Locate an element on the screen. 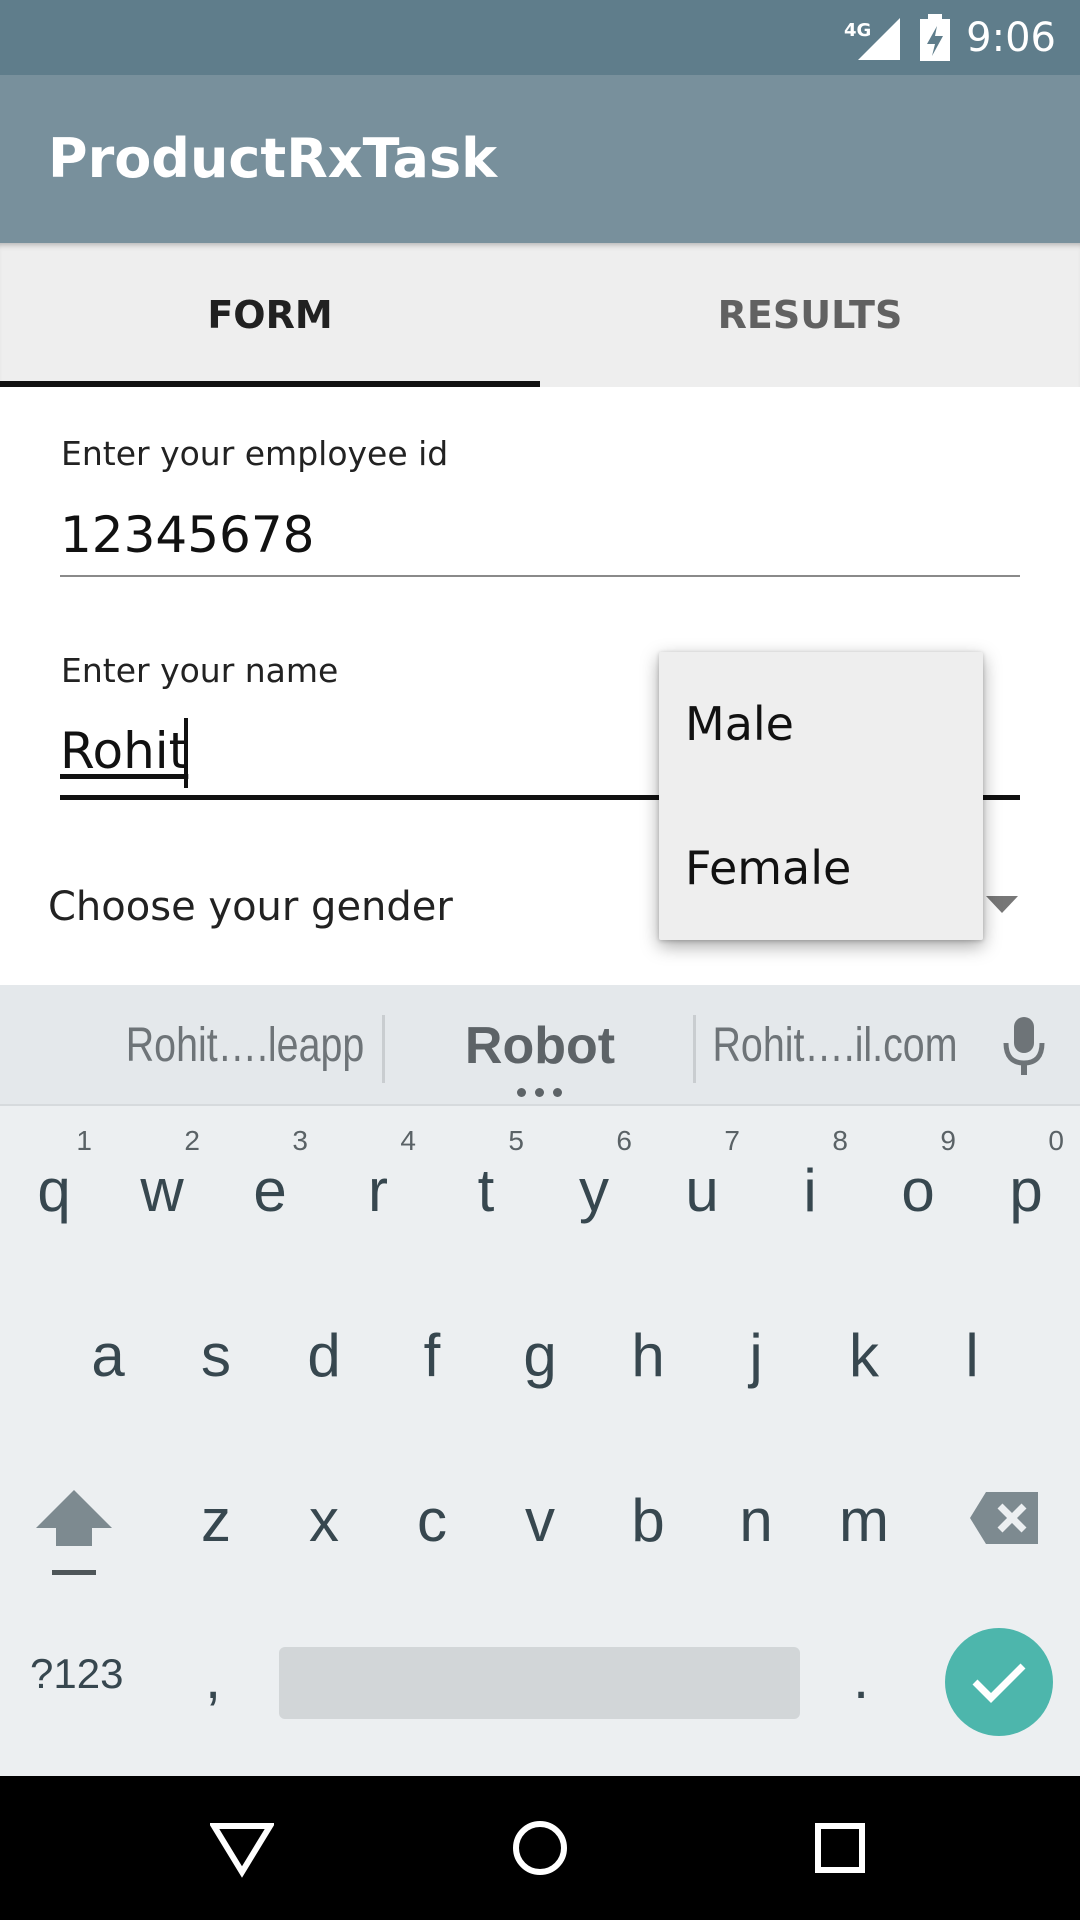 This screenshot has height=1920, width=1080. name-input: Rohit is located at coordinates (124, 751).